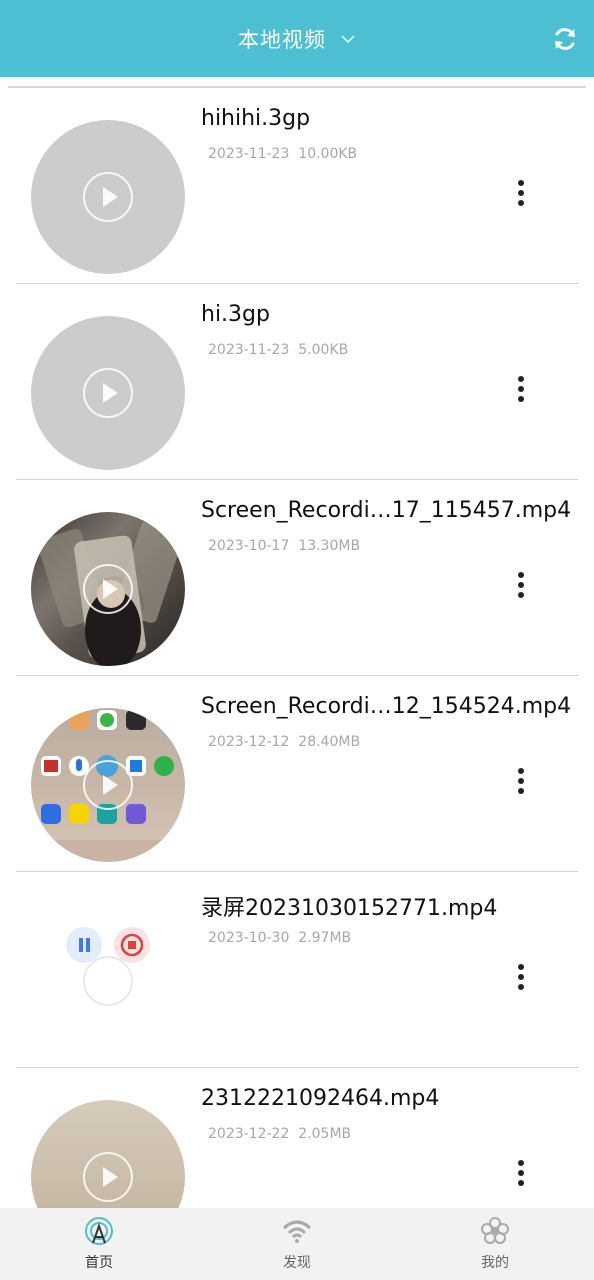  What do you see at coordinates (99, 1231) in the screenshot?
I see `radar-home-icon` at bounding box center [99, 1231].